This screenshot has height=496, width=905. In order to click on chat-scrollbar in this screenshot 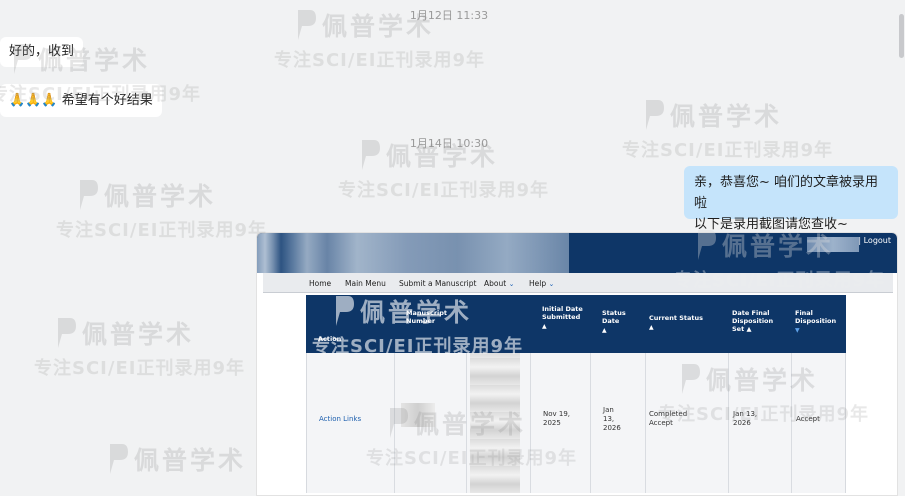, I will do `click(901, 36)`.